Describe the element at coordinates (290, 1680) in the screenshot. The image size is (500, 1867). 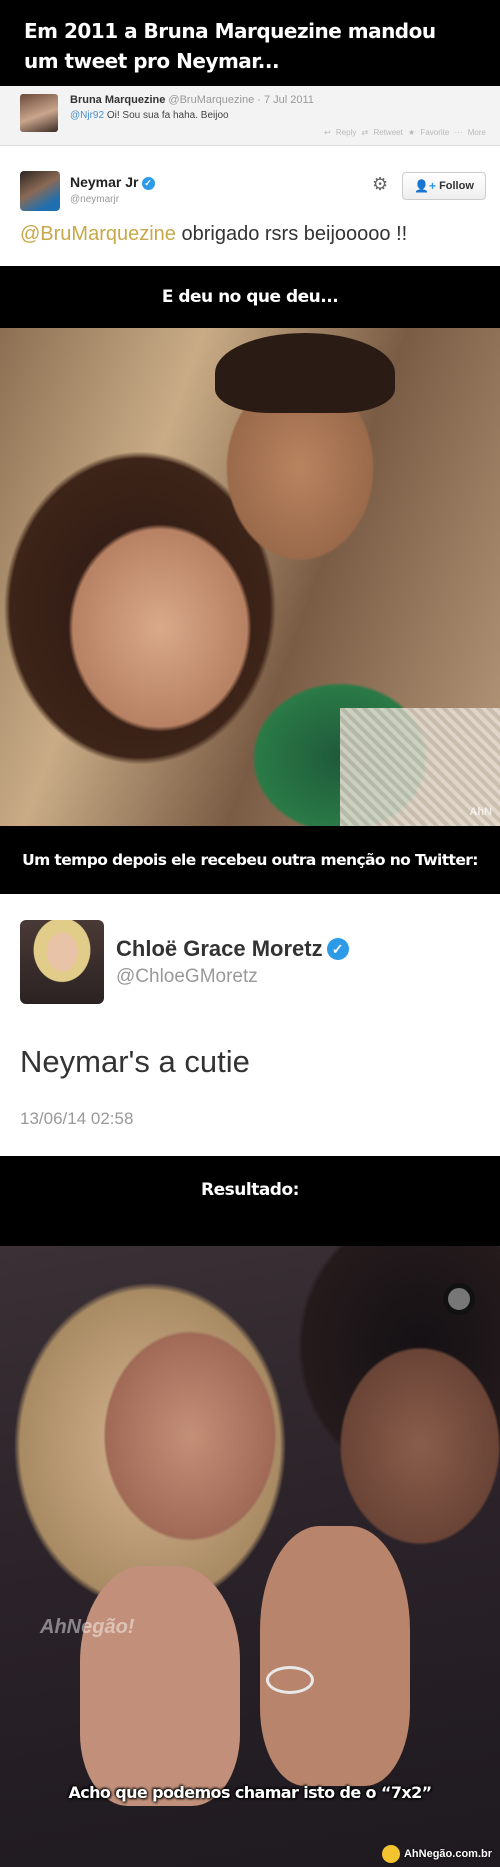
I see `ring` at that location.